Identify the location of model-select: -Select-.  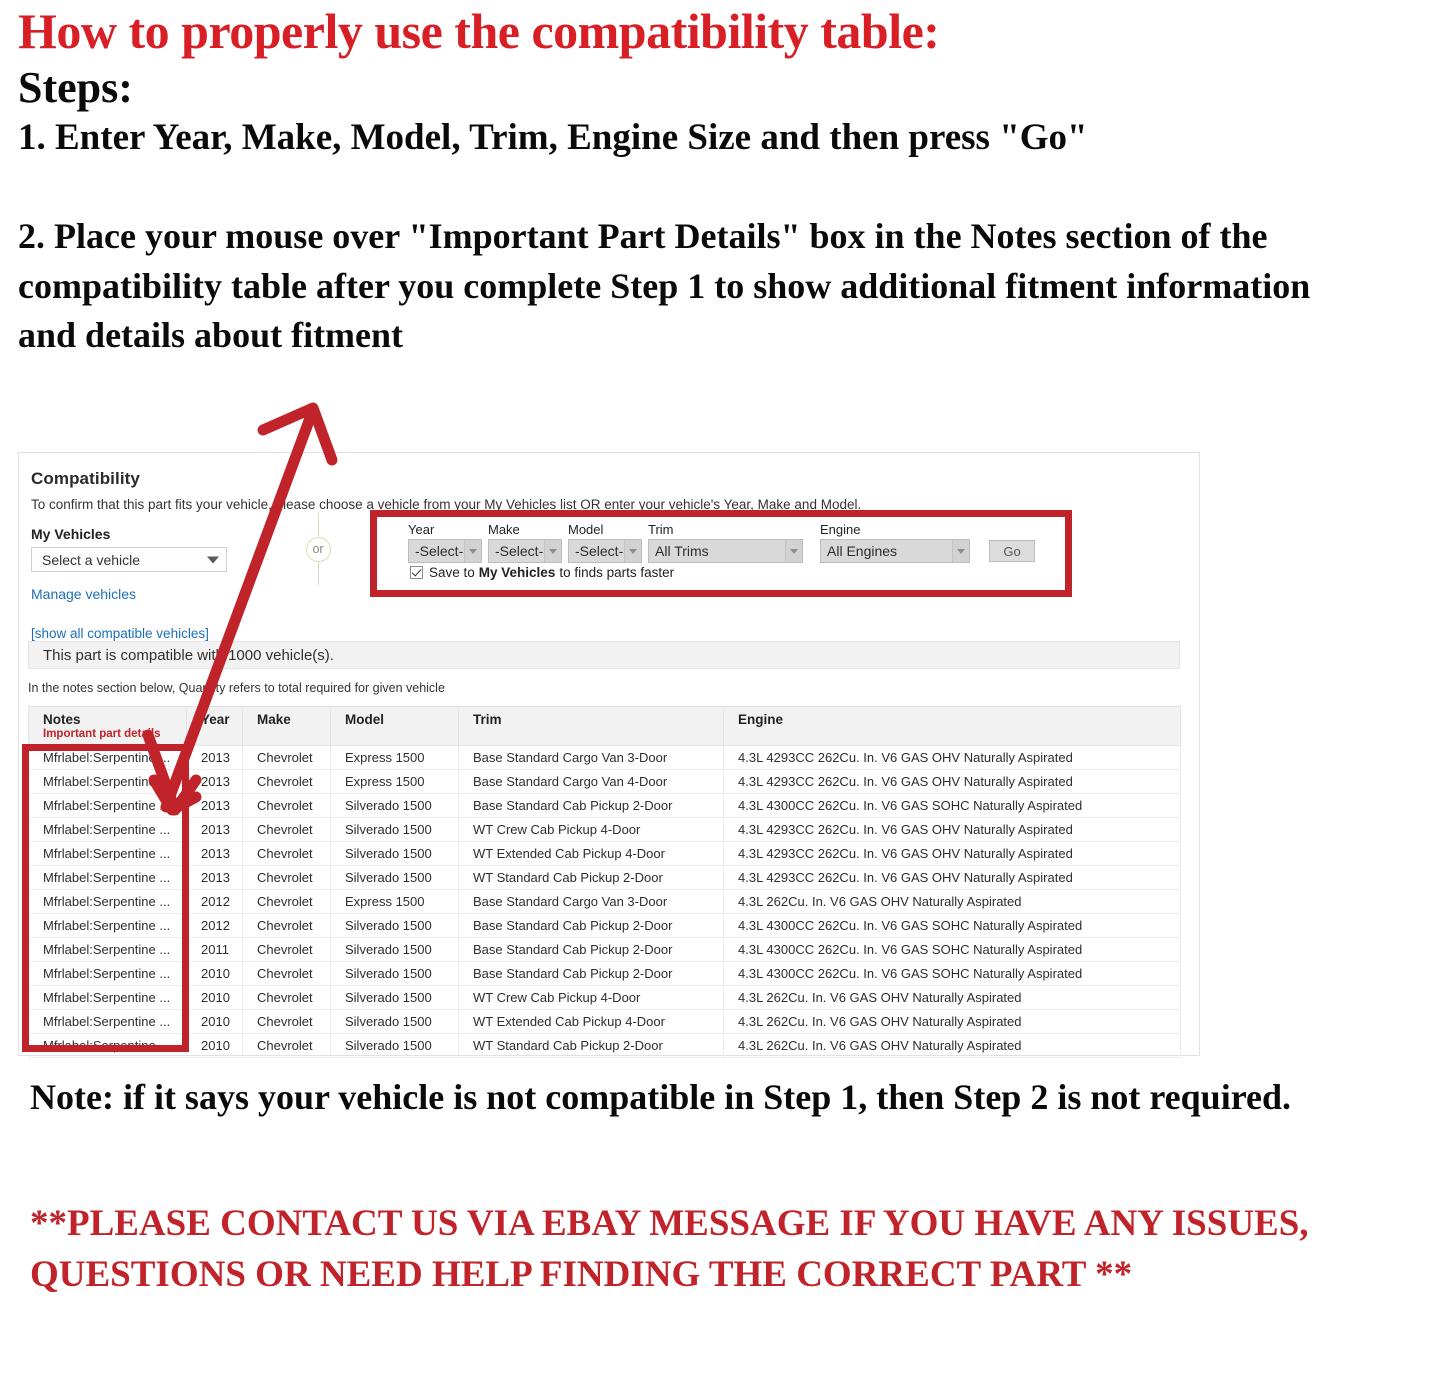
(605, 551).